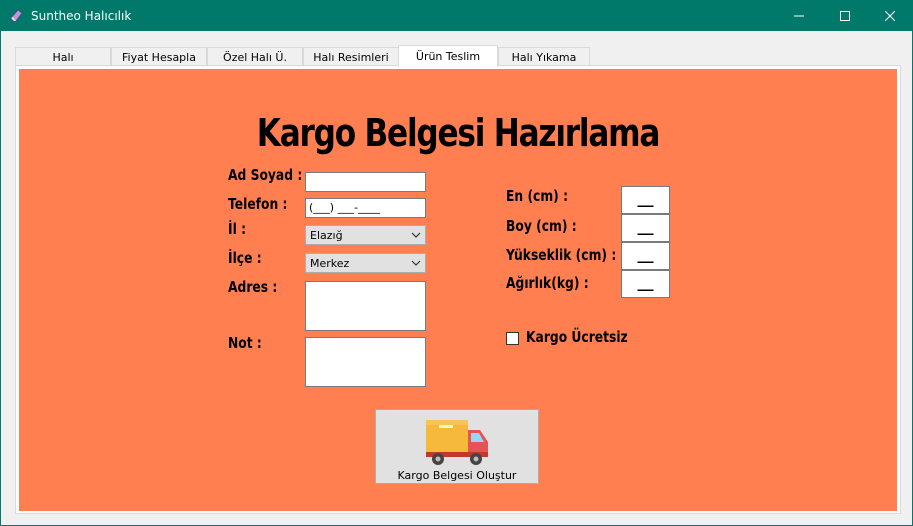  Describe the element at coordinates (365, 306) in the screenshot. I see `adres-textarea` at that location.